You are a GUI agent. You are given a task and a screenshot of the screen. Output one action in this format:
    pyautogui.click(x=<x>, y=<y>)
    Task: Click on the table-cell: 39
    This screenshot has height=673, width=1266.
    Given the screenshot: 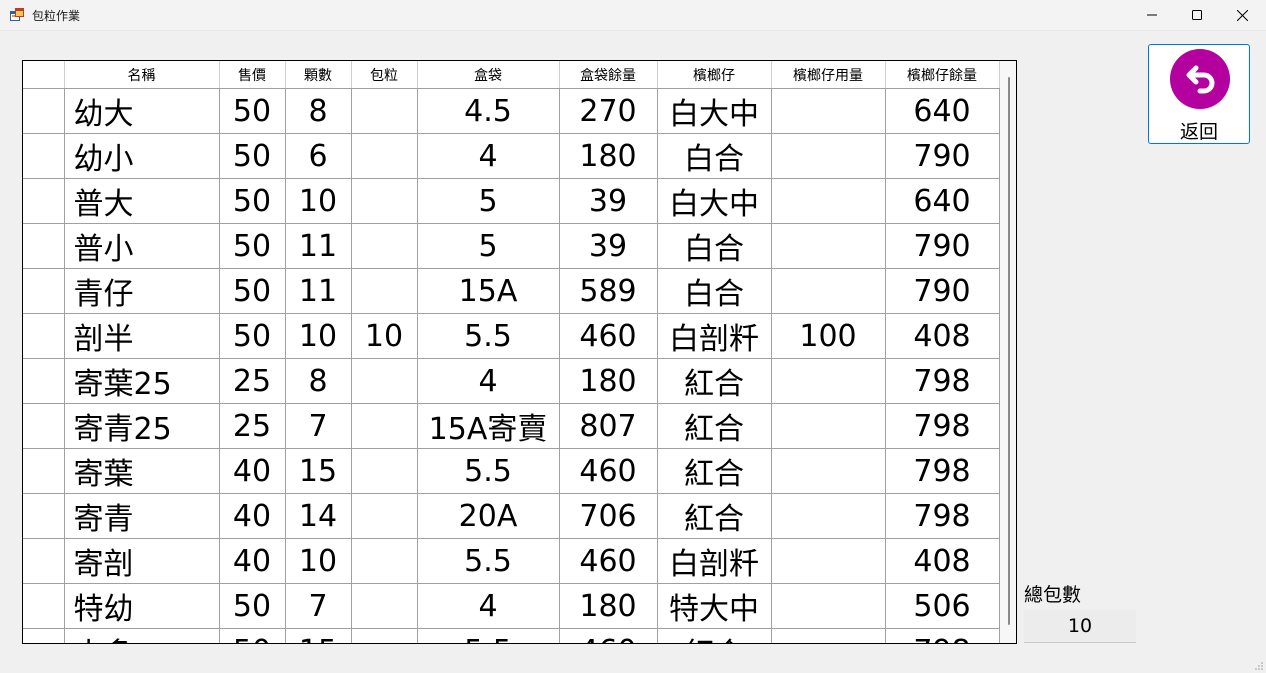 What is the action you would take?
    pyautogui.click(x=608, y=201)
    